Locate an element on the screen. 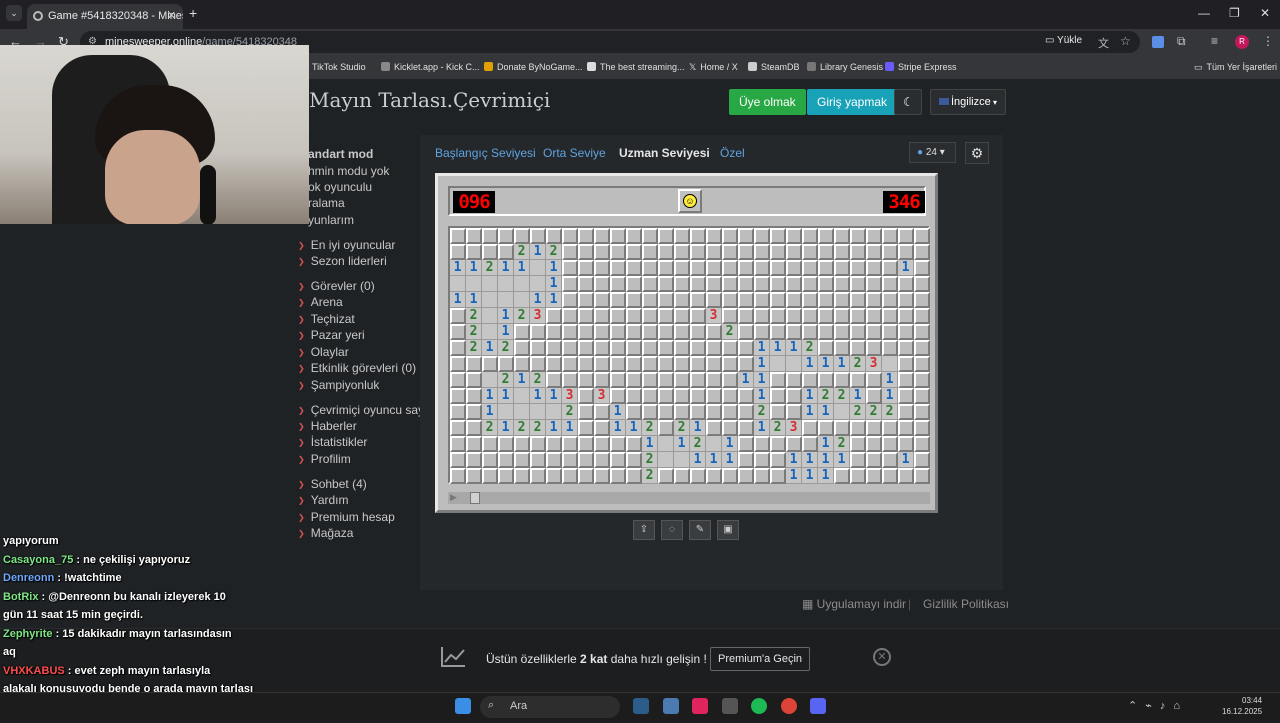 The height and width of the screenshot is (723, 1280). level-expert: Uzman Seviyesi is located at coordinates (664, 153).